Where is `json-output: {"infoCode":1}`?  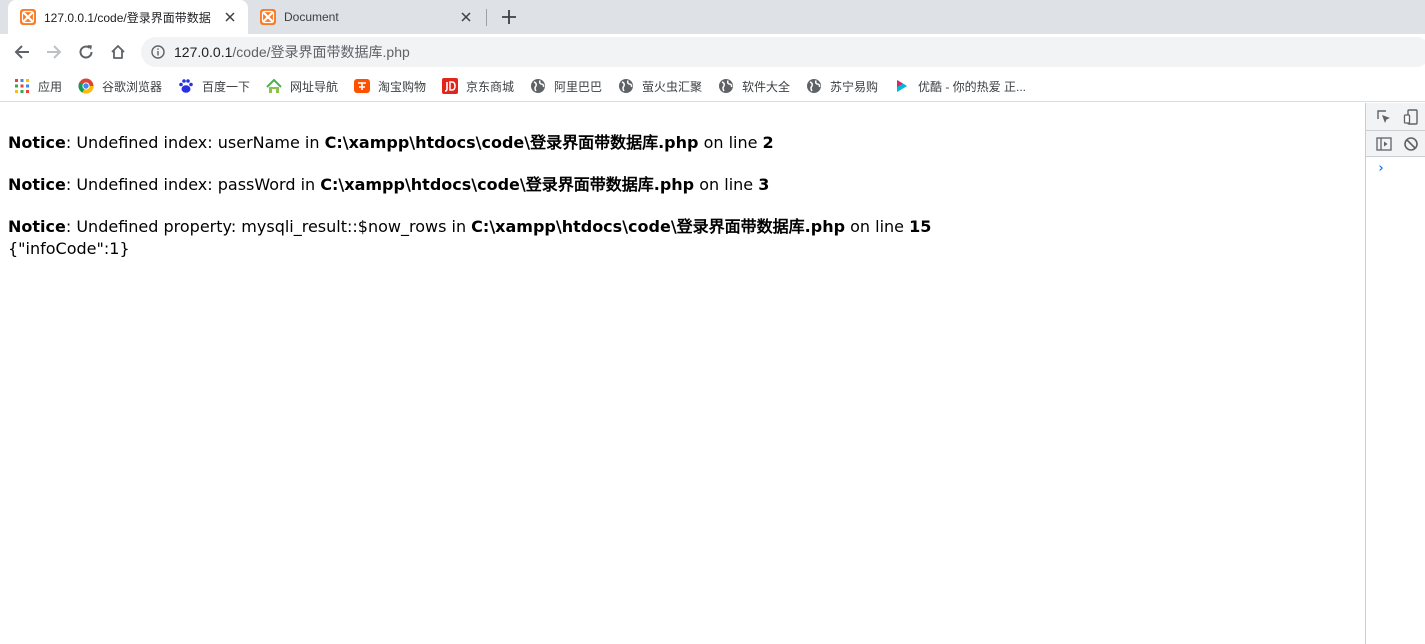 json-output: {"infoCode":1} is located at coordinates (69, 248).